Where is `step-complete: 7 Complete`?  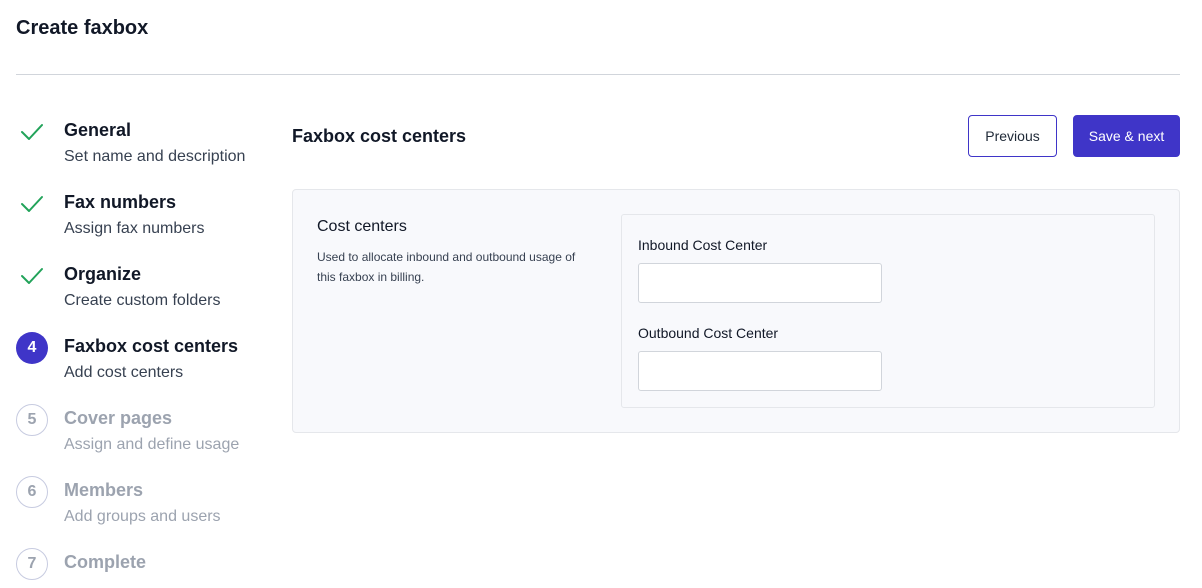 step-complete: 7 Complete is located at coordinates (146, 566).